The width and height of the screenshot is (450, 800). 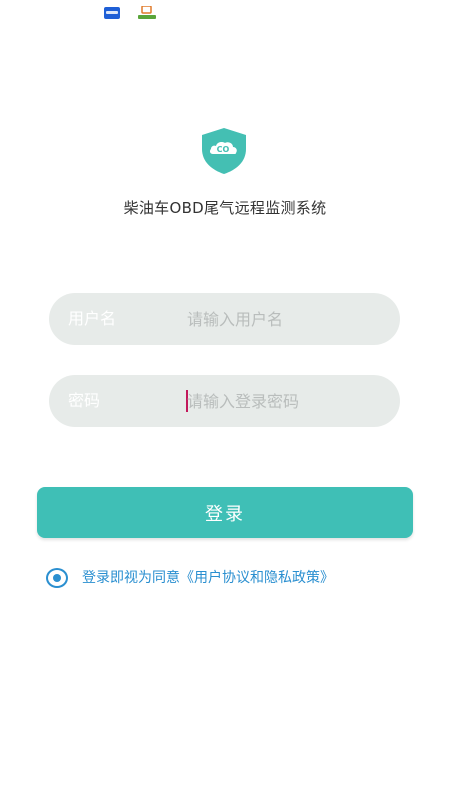 I want to click on username-field: 用户名, so click(x=224, y=319).